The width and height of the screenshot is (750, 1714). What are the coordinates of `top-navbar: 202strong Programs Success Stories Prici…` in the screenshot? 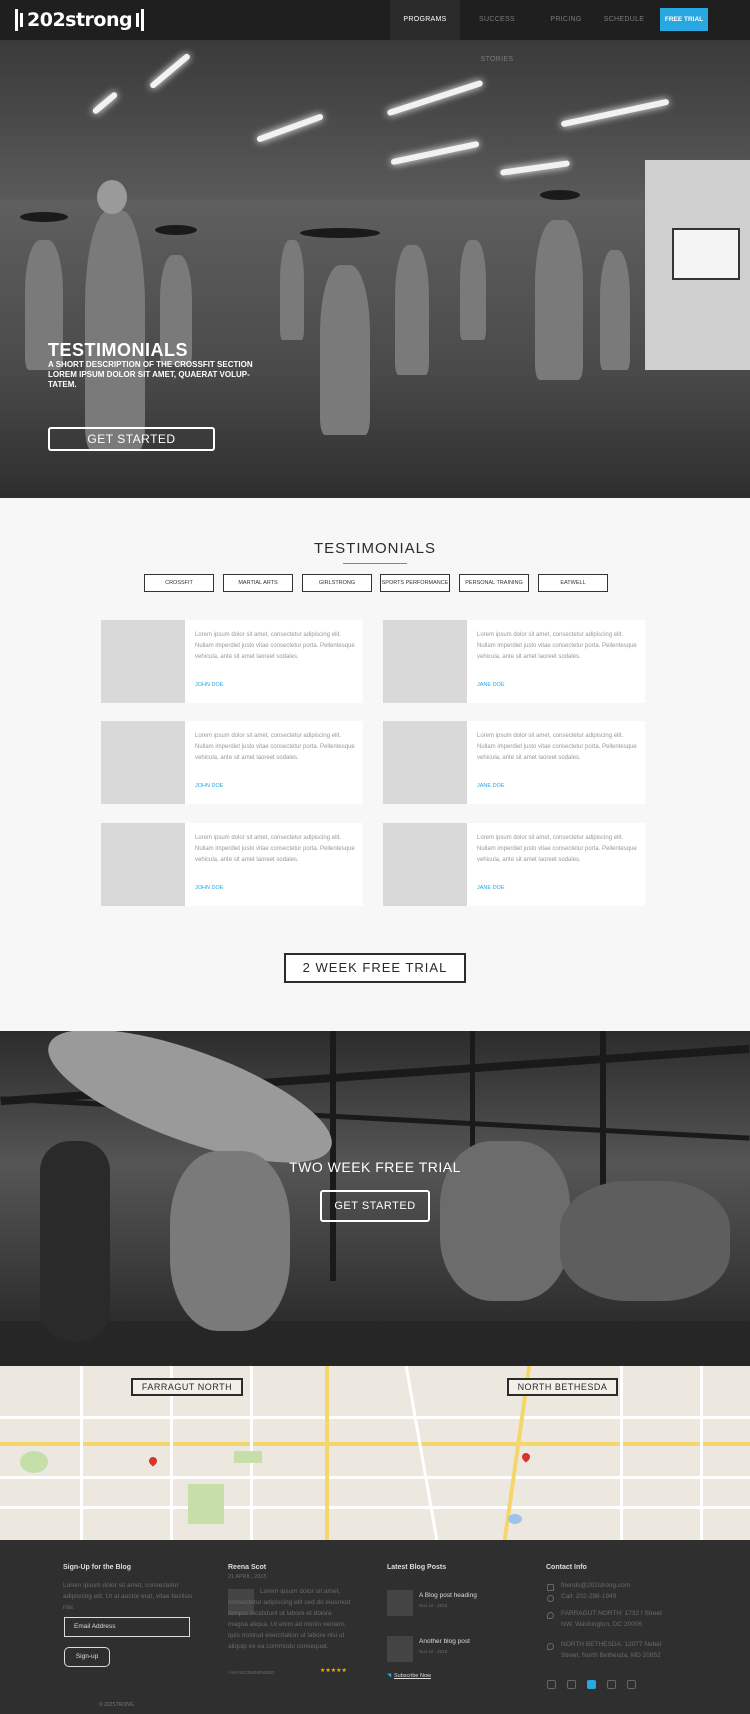 It's located at (375, 31).